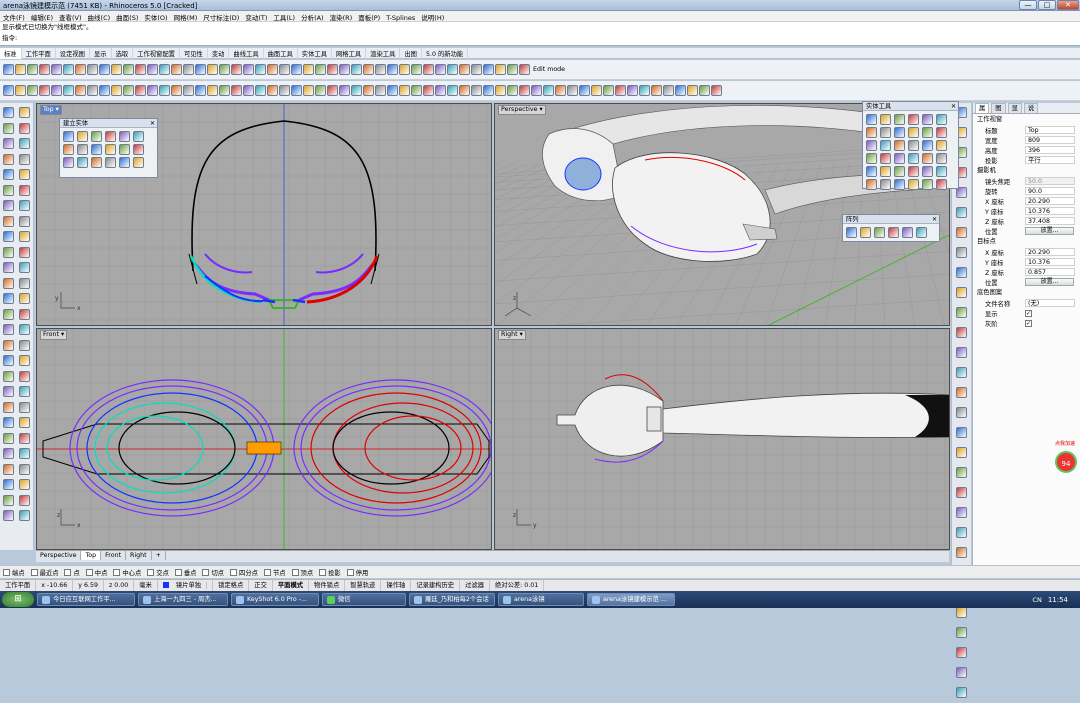 The height and width of the screenshot is (703, 1080). Describe the element at coordinates (982, 108) in the screenshot. I see `tab-properties: 属` at that location.